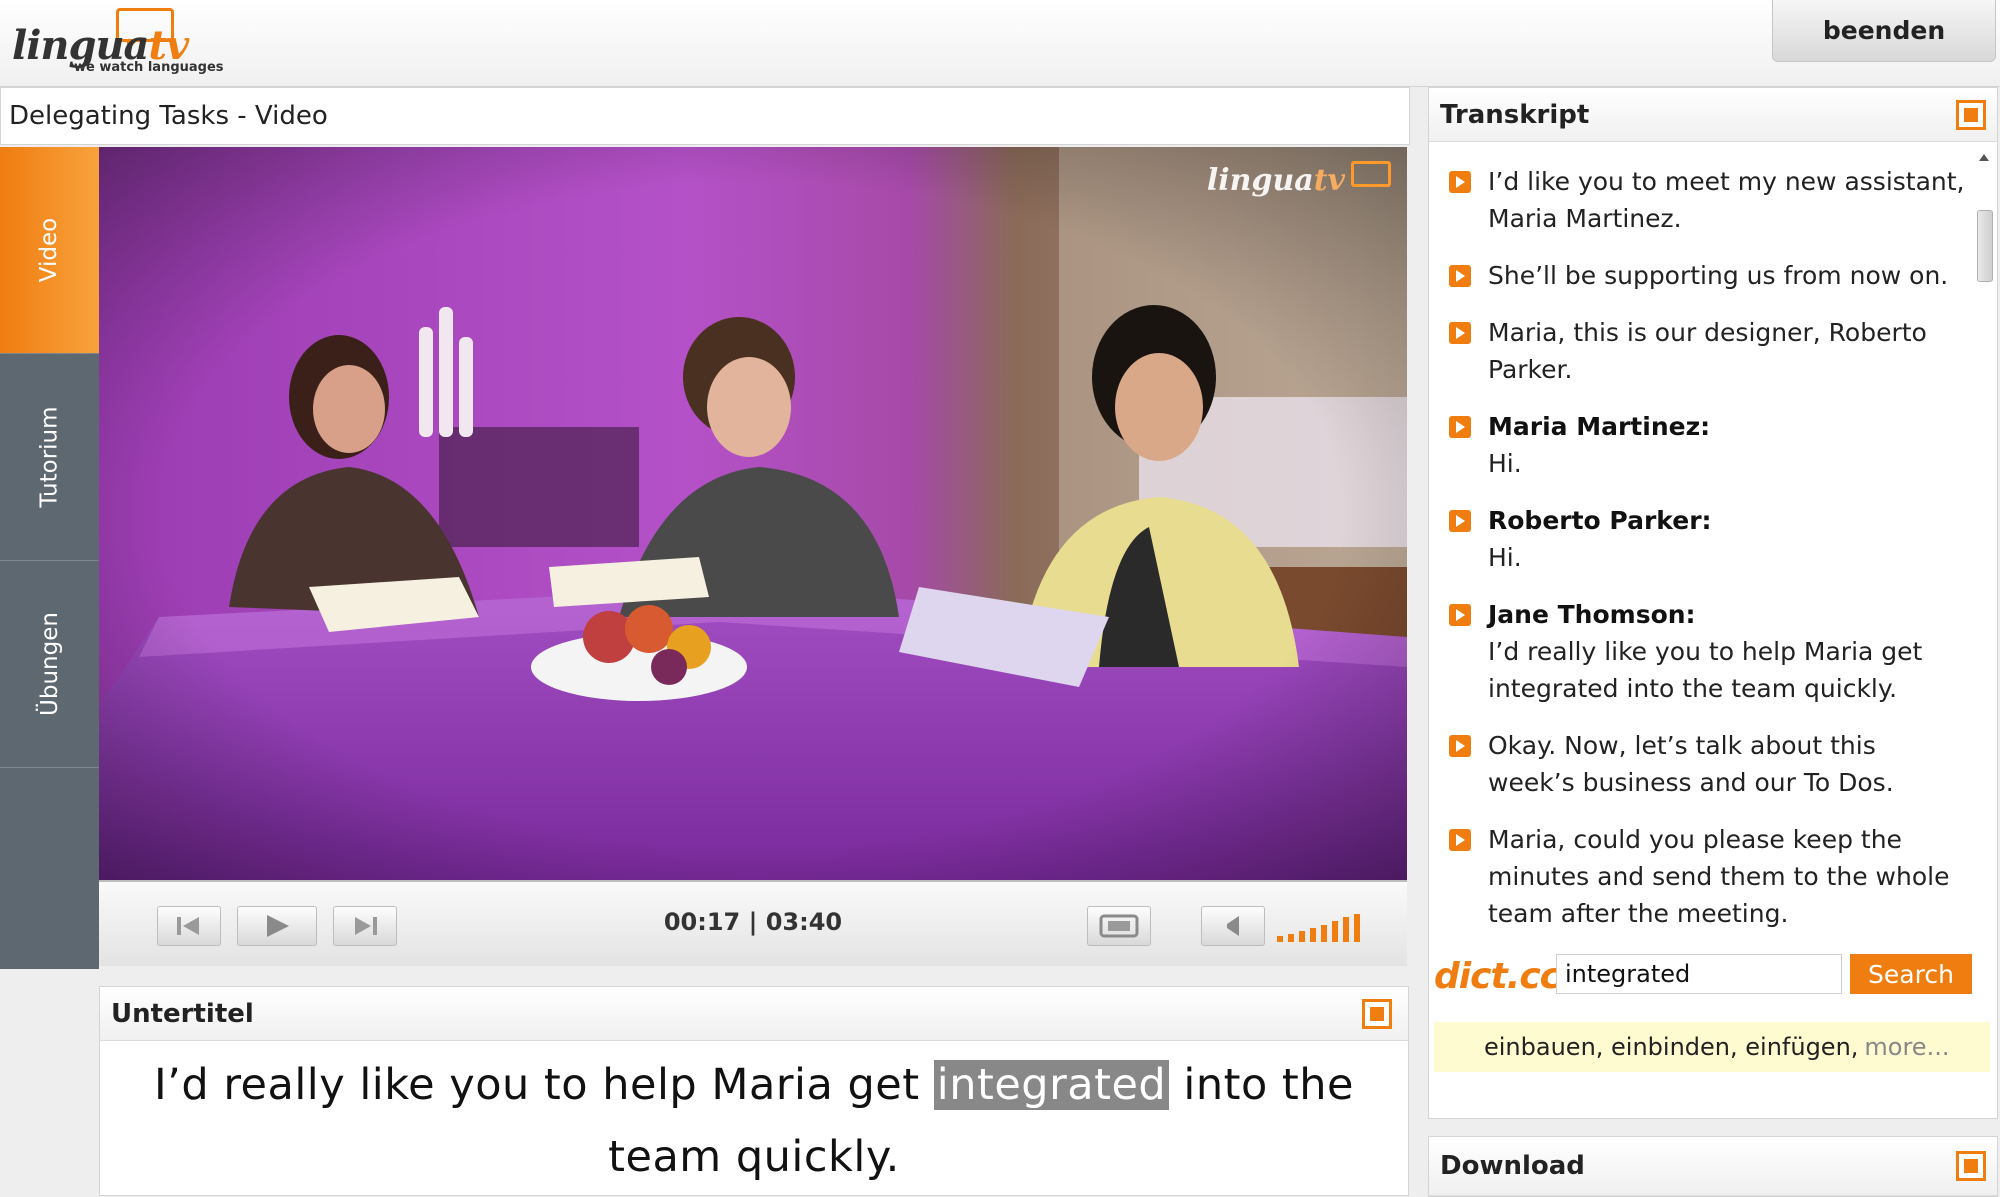  Describe the element at coordinates (1497, 976) in the screenshot. I see `dictcc-logo: dict.cc` at that location.